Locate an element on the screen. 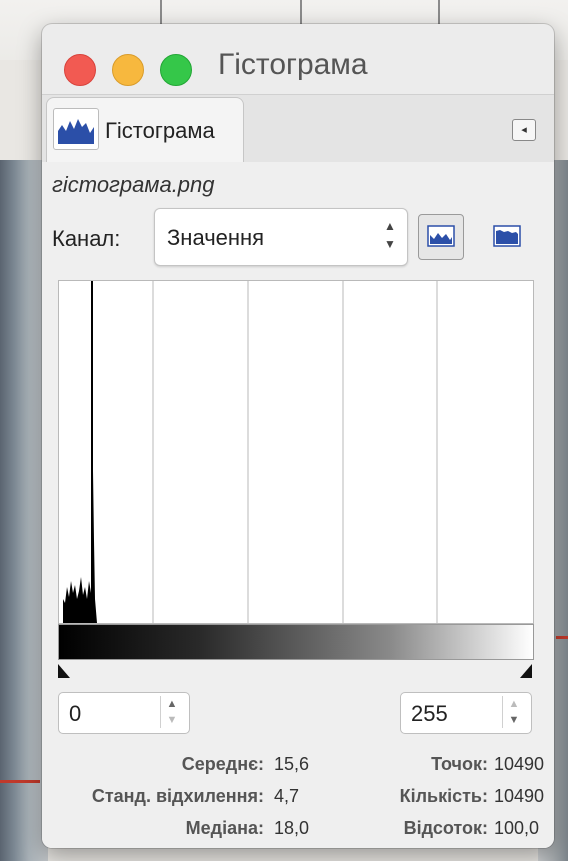 The height and width of the screenshot is (861, 568). mean-label: Середнє: is located at coordinates (222, 764).